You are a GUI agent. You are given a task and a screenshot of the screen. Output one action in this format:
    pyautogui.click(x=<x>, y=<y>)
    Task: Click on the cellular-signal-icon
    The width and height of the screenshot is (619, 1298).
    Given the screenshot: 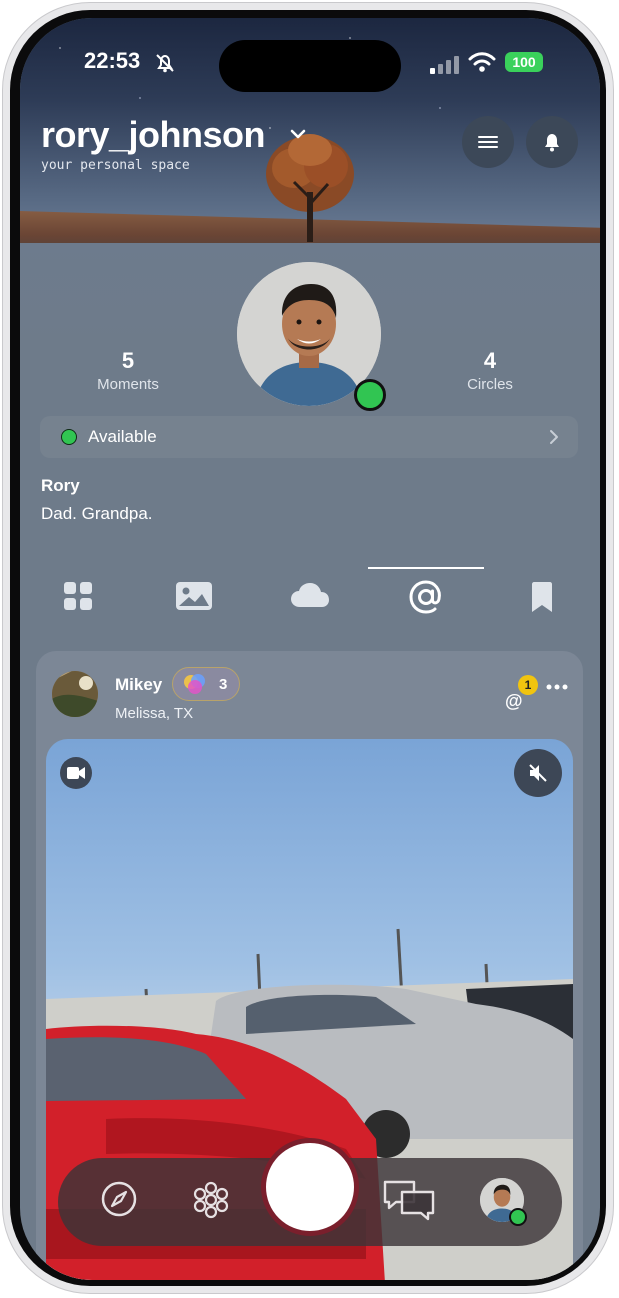 What is the action you would take?
    pyautogui.click(x=444, y=65)
    